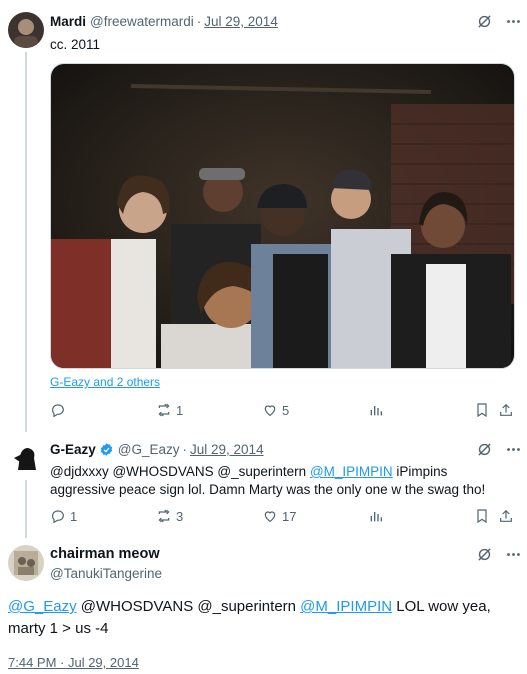 The height and width of the screenshot is (674, 527). What do you see at coordinates (180, 410) in the screenshot?
I see `retweet-count: 1` at bounding box center [180, 410].